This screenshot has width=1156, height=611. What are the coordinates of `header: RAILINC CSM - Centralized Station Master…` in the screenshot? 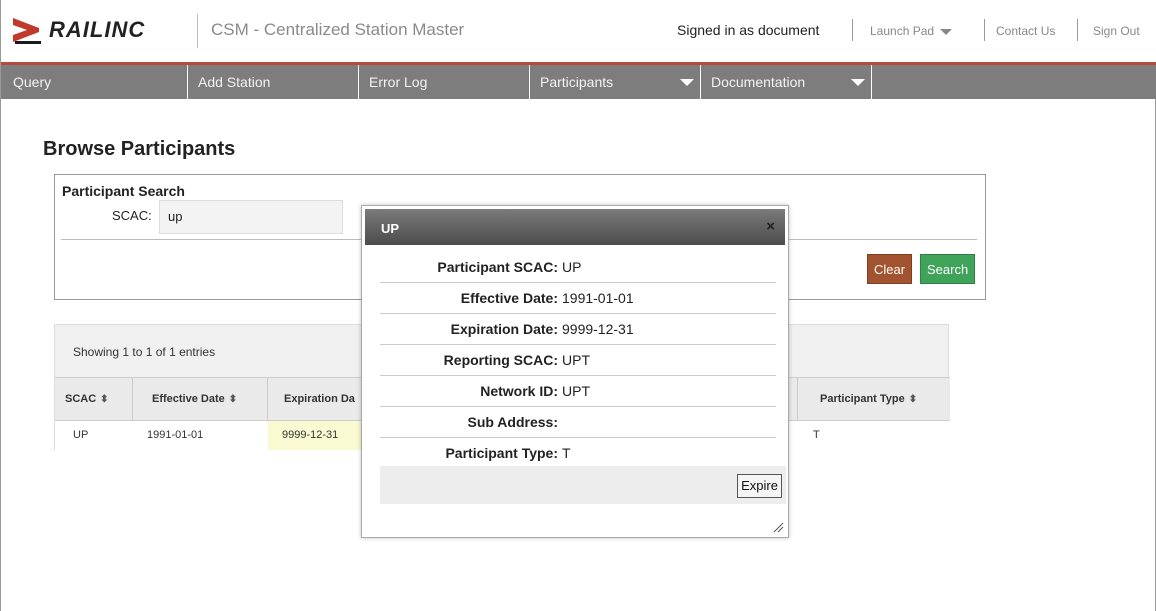 It's located at (578, 31).